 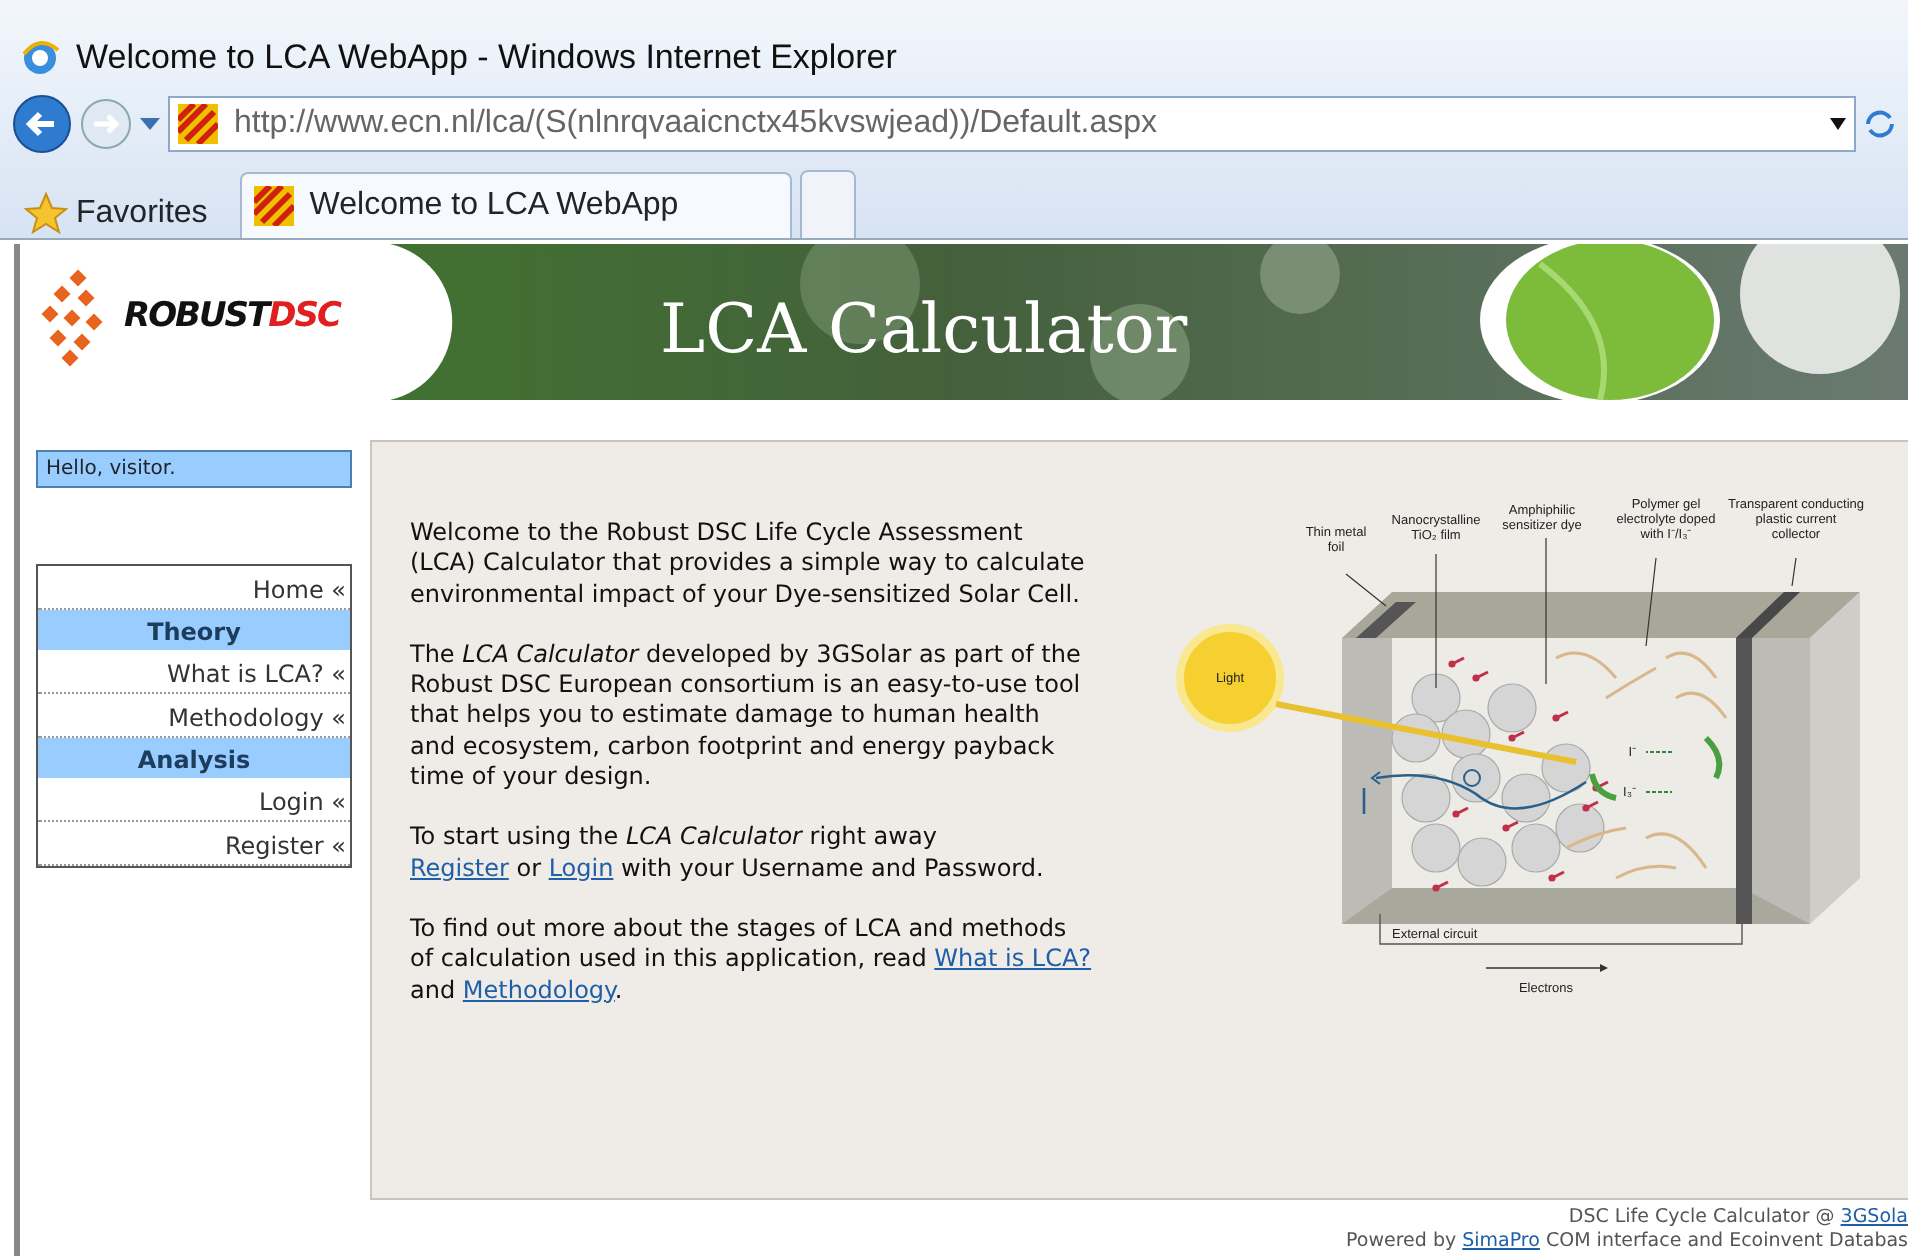 I want to click on text-link: What is LCA?, so click(x=1013, y=958).